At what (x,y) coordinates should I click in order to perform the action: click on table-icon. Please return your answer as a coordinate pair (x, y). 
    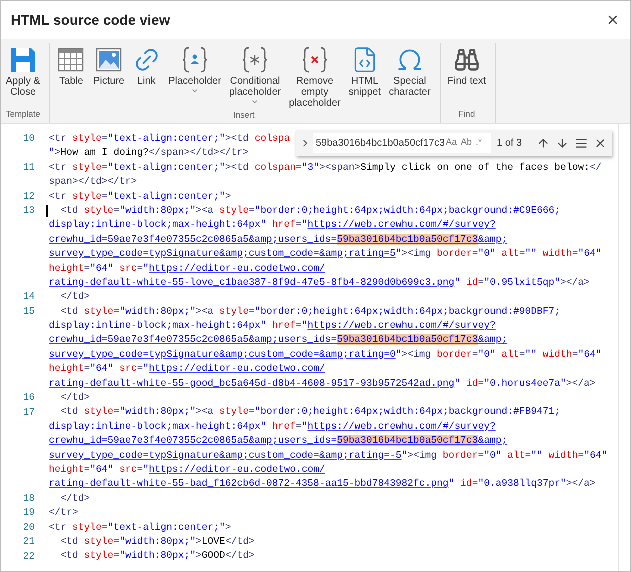
    Looking at the image, I should click on (71, 60).